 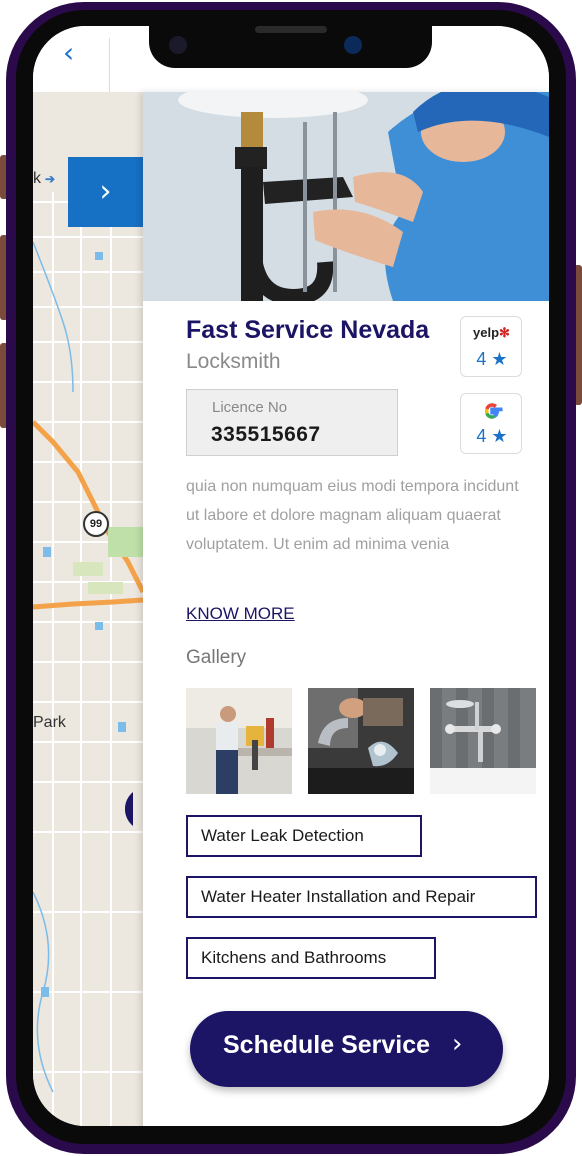 I want to click on map-label-park: Park, so click(x=49, y=722).